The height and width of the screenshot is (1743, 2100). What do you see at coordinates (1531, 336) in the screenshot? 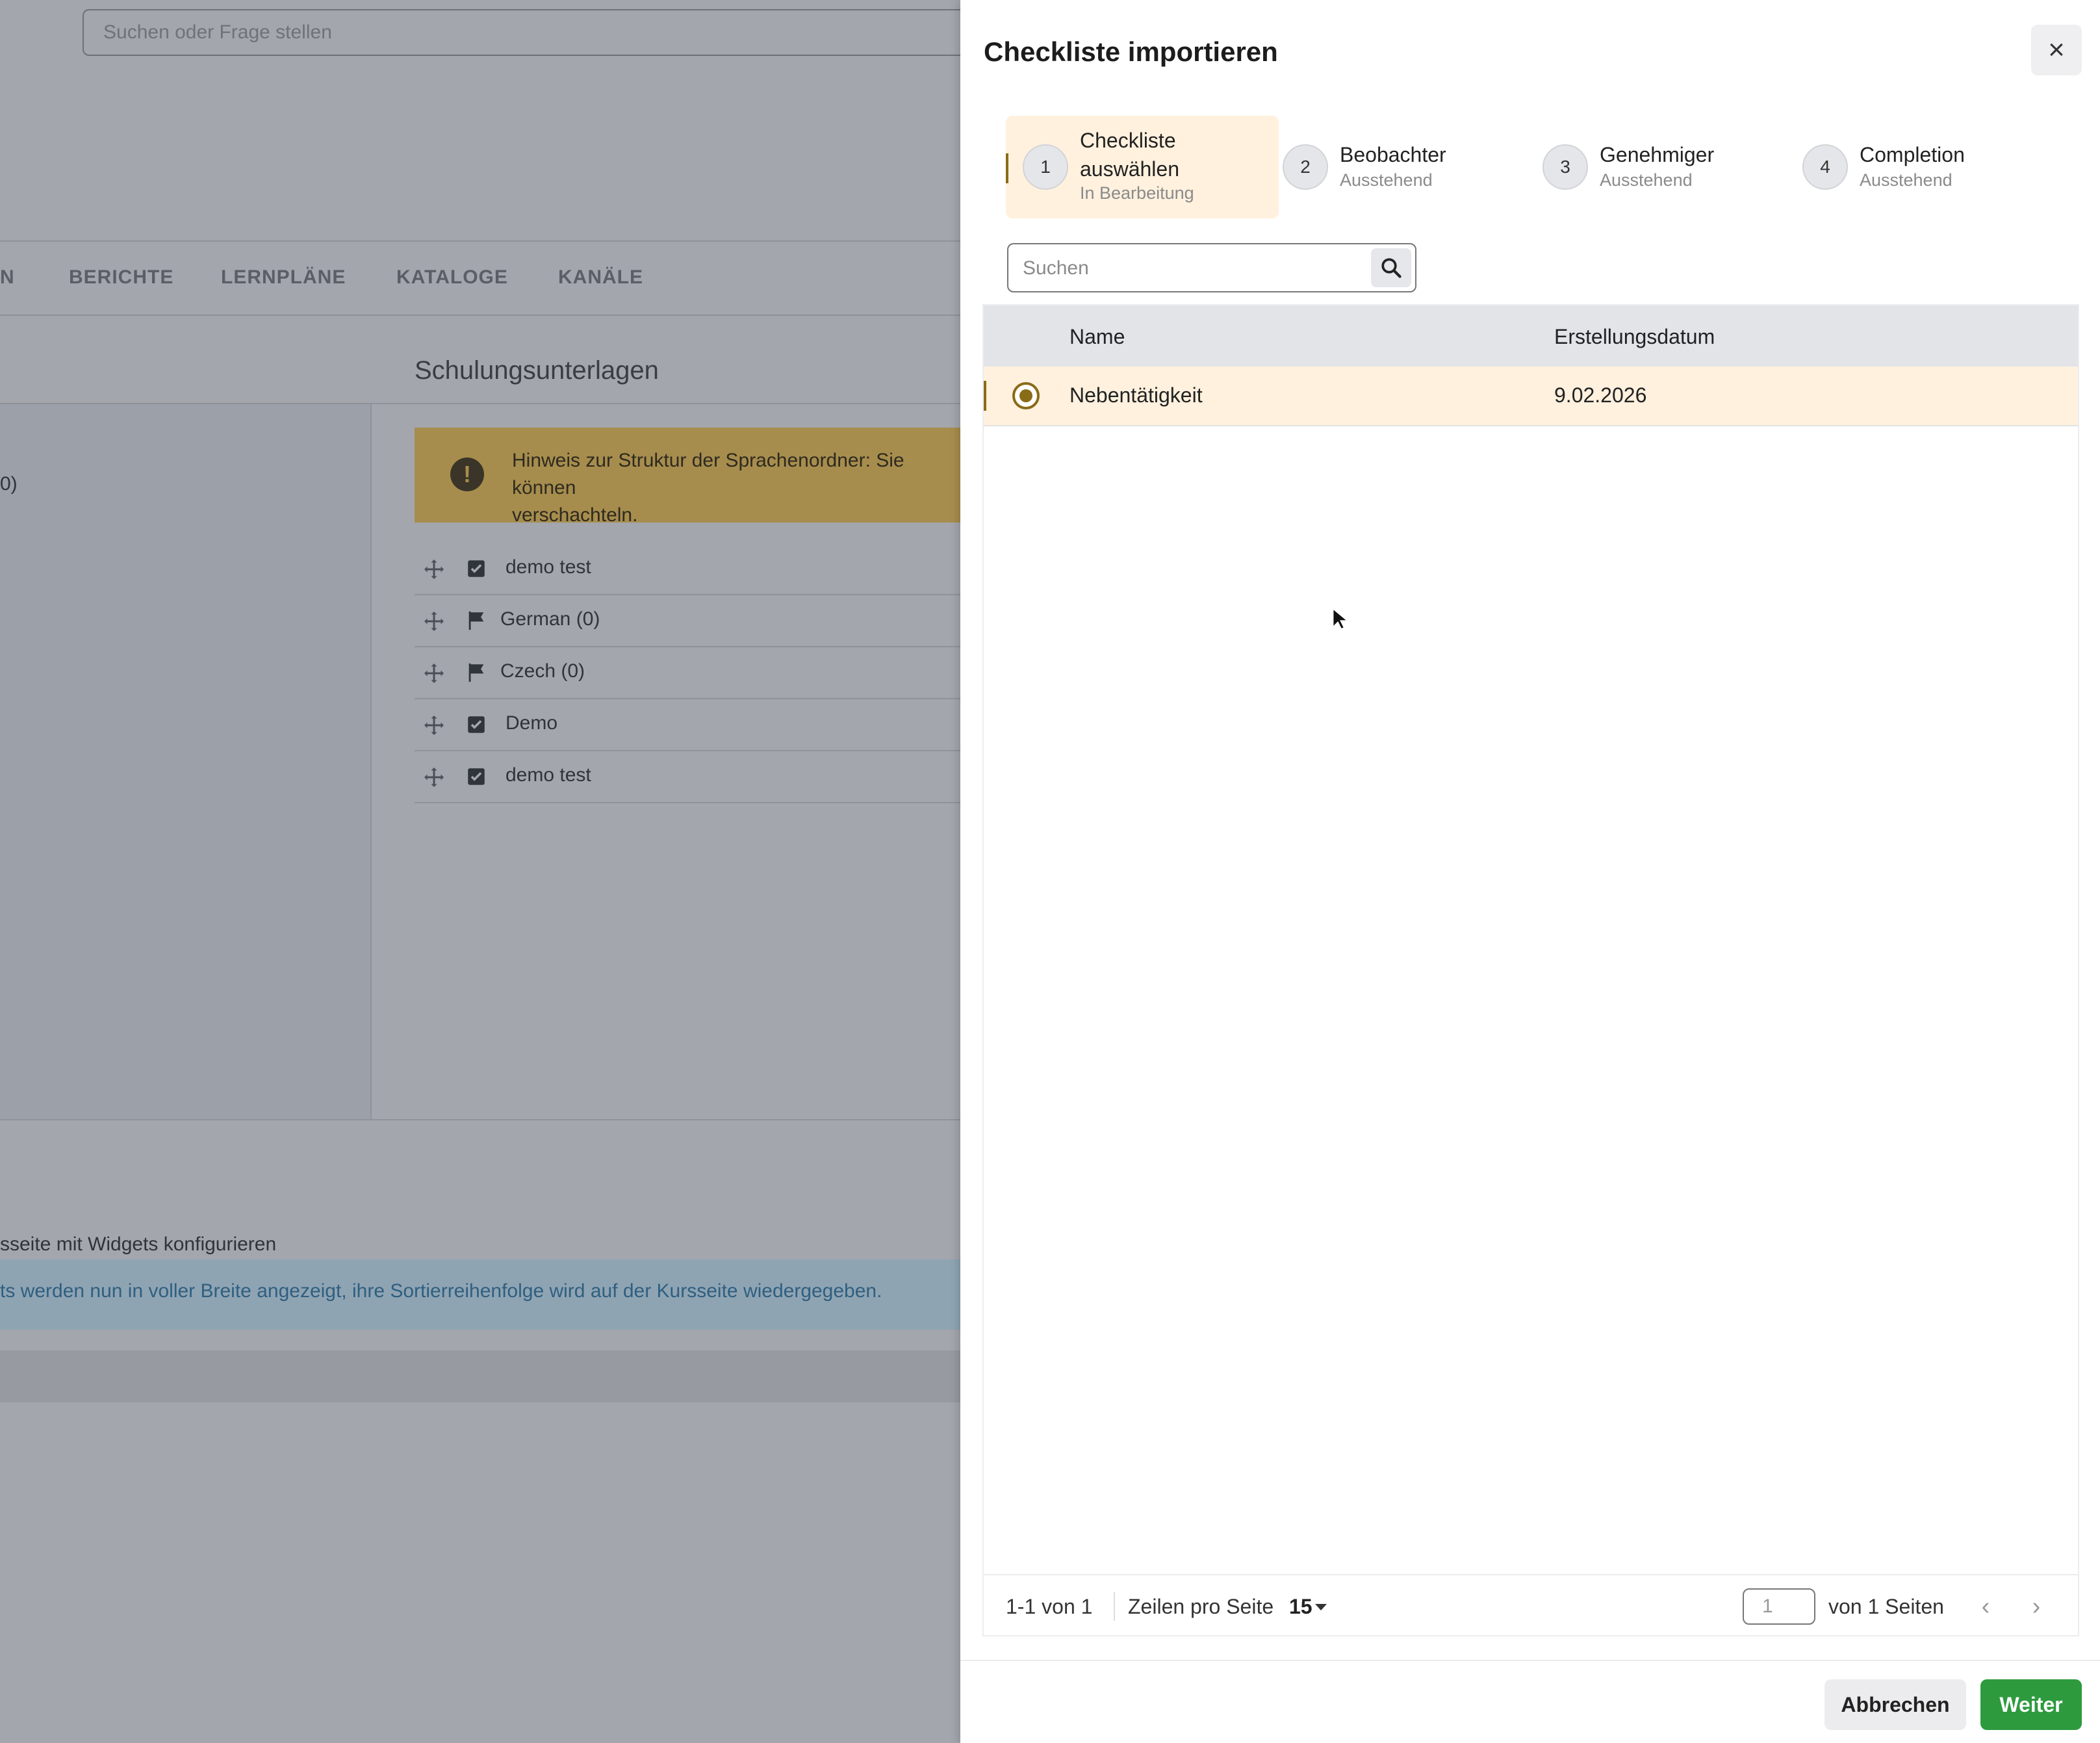
I see `table-header: Name Erstellungsdatum` at bounding box center [1531, 336].